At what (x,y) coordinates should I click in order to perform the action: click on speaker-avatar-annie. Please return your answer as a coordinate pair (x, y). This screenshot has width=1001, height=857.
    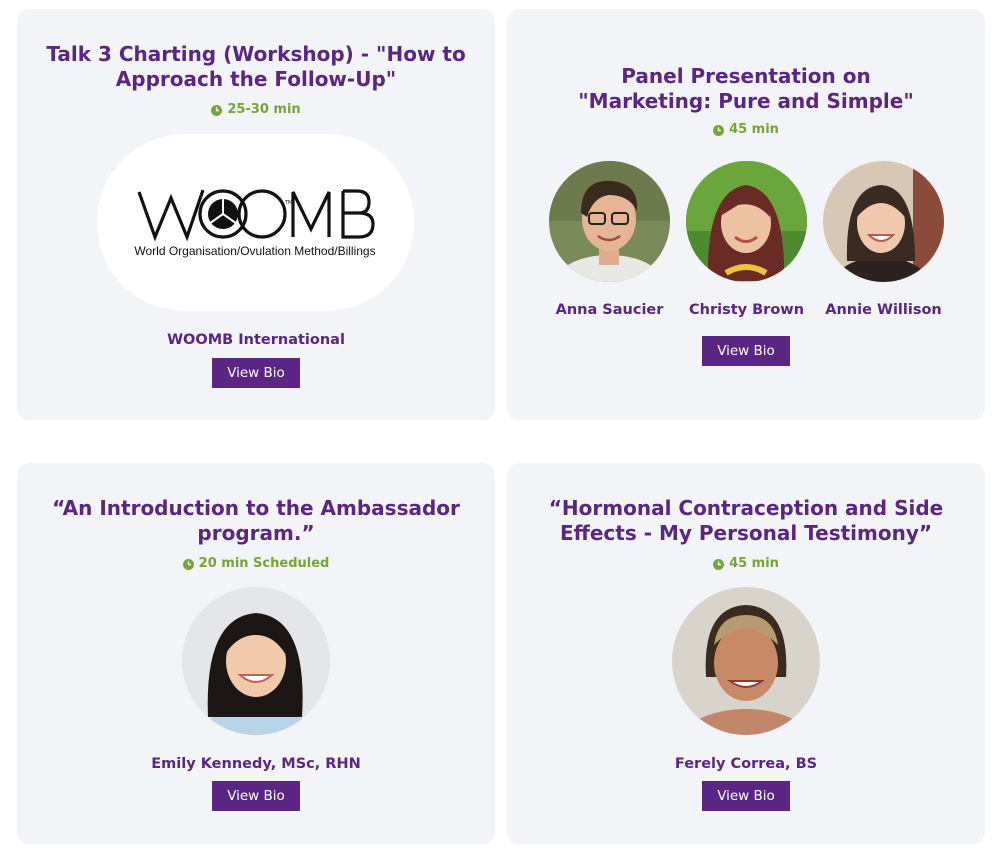
    Looking at the image, I should click on (883, 221).